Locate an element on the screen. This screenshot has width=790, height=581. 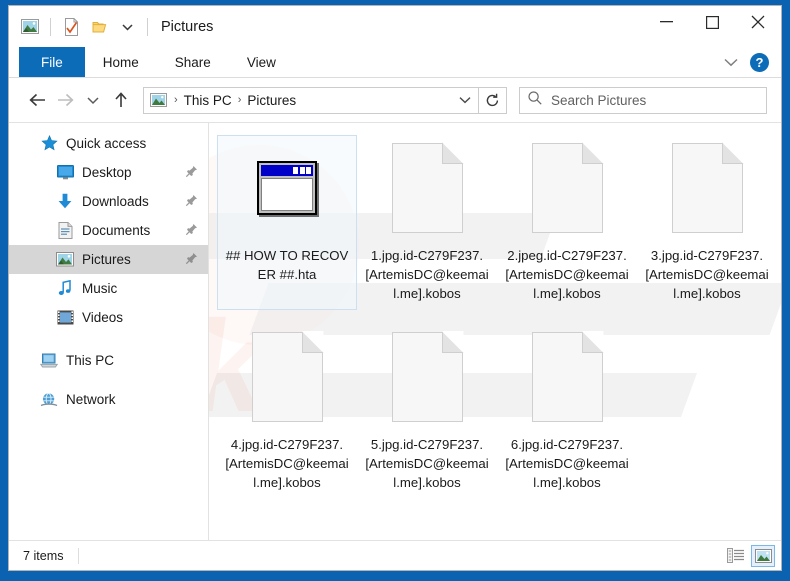
sidebar-item-documents: Documents is located at coordinates (108, 230).